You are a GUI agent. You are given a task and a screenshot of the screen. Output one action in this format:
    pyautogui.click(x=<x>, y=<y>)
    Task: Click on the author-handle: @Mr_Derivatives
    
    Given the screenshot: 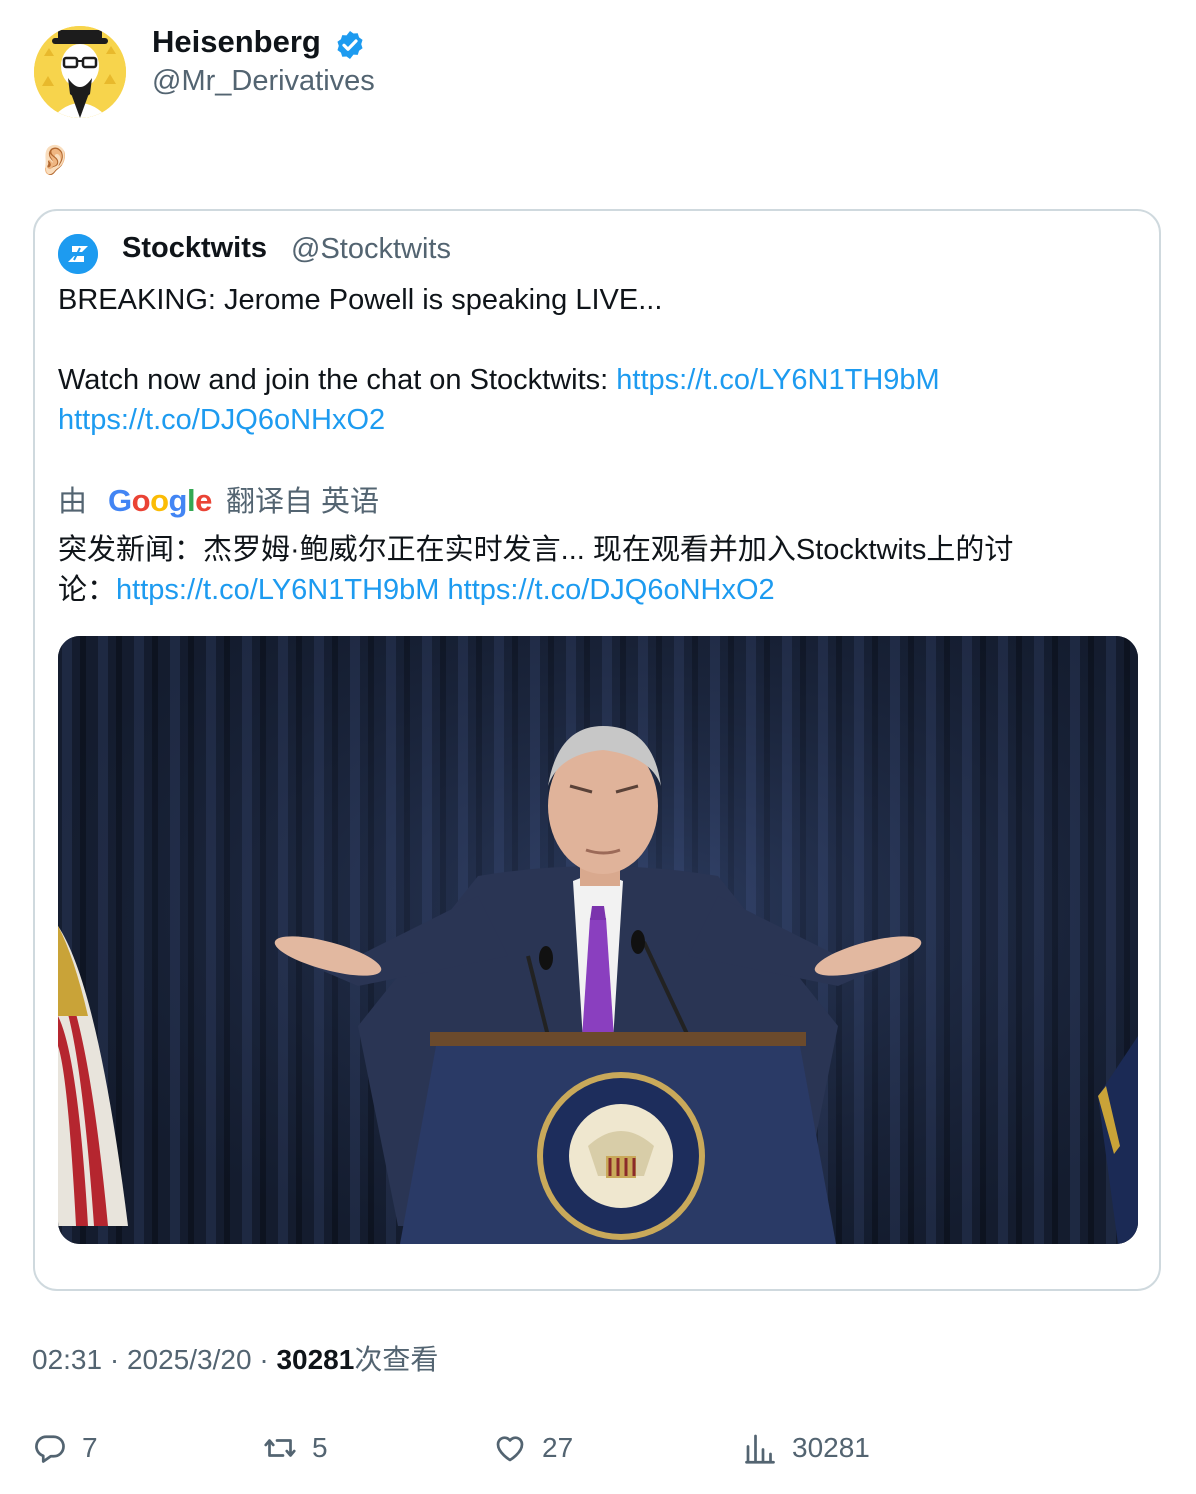 What is the action you would take?
    pyautogui.click(x=263, y=81)
    